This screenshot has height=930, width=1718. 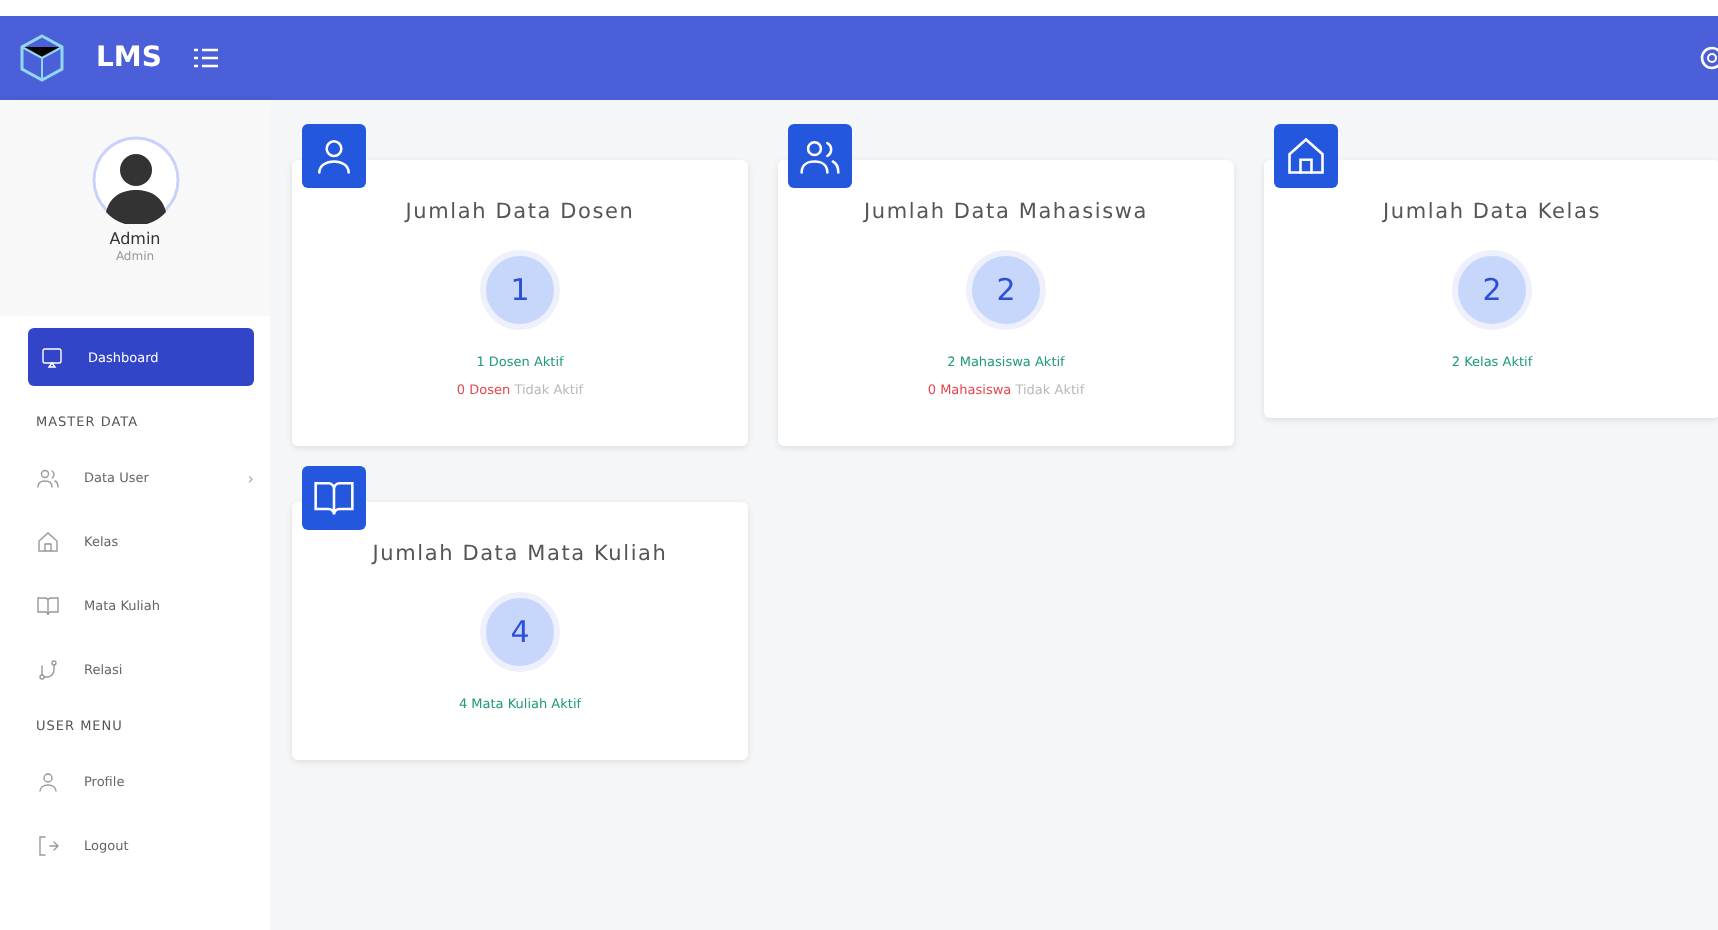 What do you see at coordinates (129, 58) in the screenshot?
I see `brand-name: LMS` at bounding box center [129, 58].